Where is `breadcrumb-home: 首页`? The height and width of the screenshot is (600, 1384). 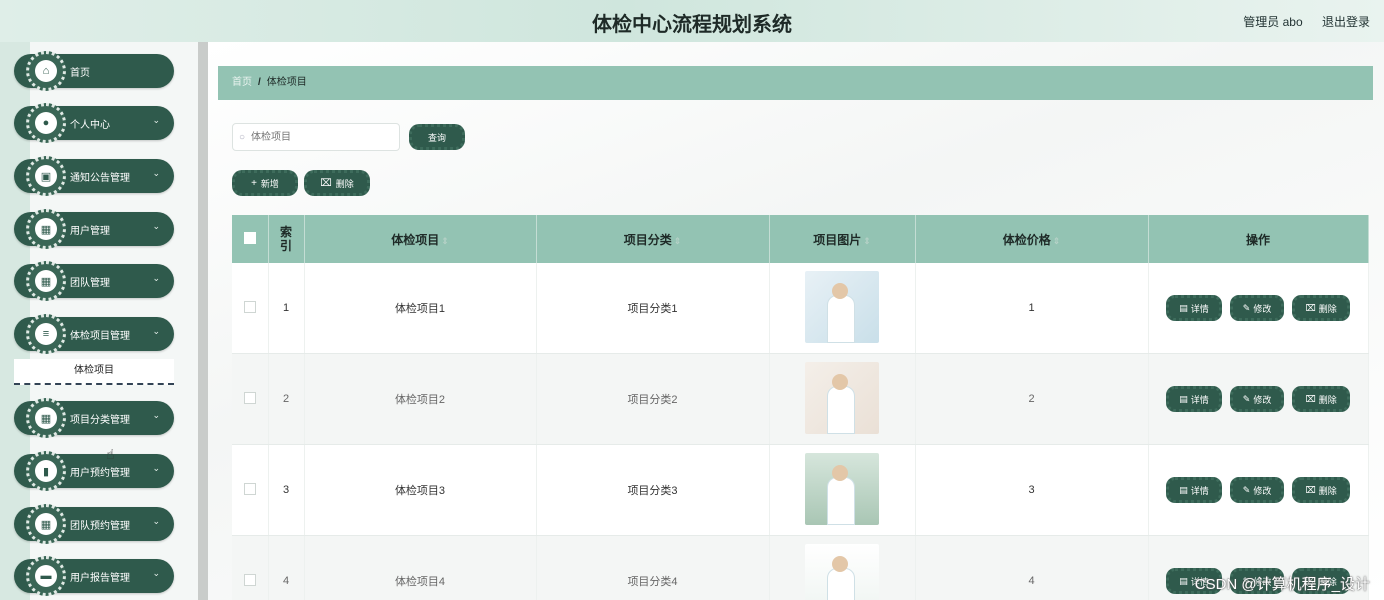 breadcrumb-home: 首页 is located at coordinates (242, 82).